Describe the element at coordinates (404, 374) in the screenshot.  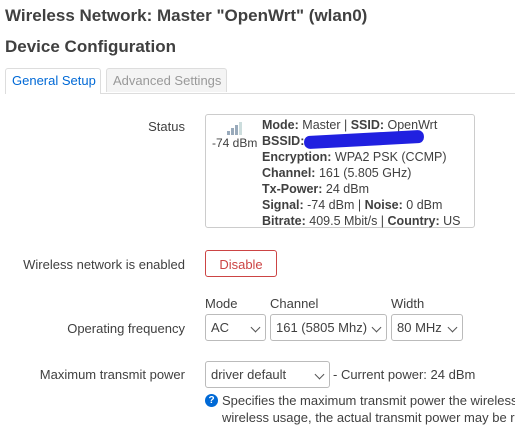
I see `current-power: - Current power: 24 dBm` at that location.